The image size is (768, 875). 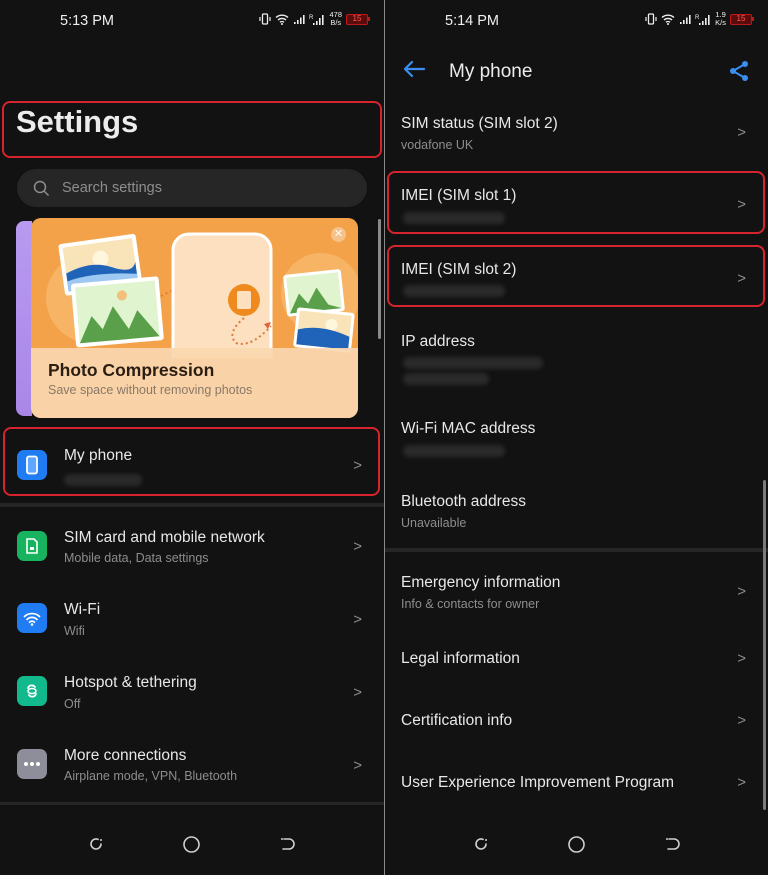 I want to click on search-bar, so click(x=192, y=188).